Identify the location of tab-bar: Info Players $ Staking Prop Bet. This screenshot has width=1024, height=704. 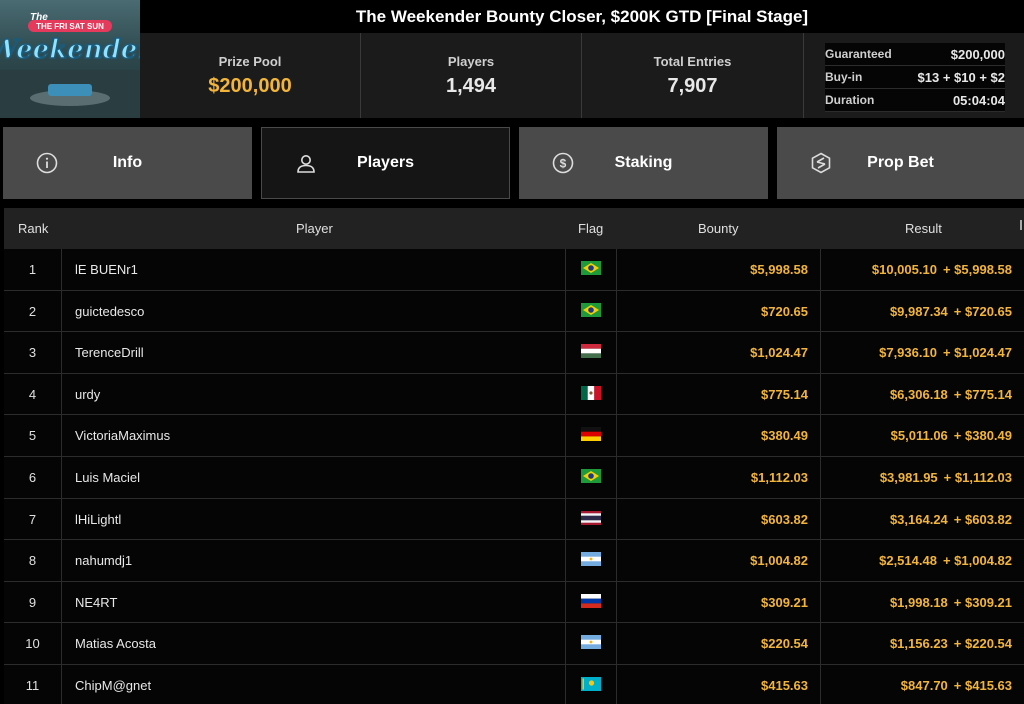
(512, 163).